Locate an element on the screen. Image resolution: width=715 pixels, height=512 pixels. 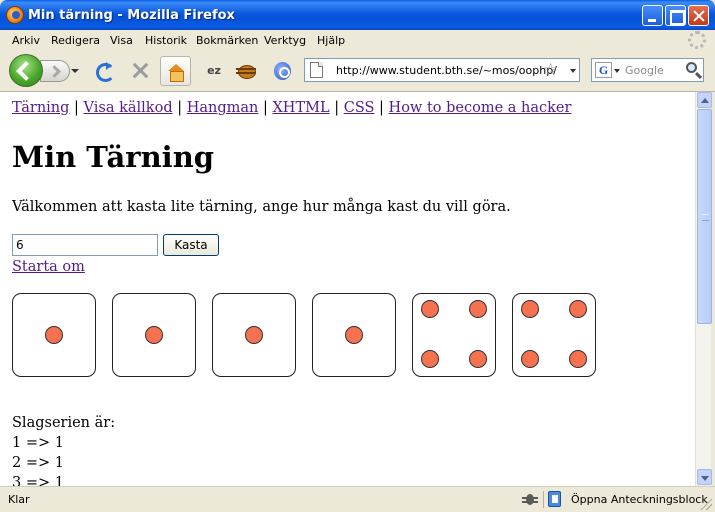
restart-link: Starta om is located at coordinates (48, 267).